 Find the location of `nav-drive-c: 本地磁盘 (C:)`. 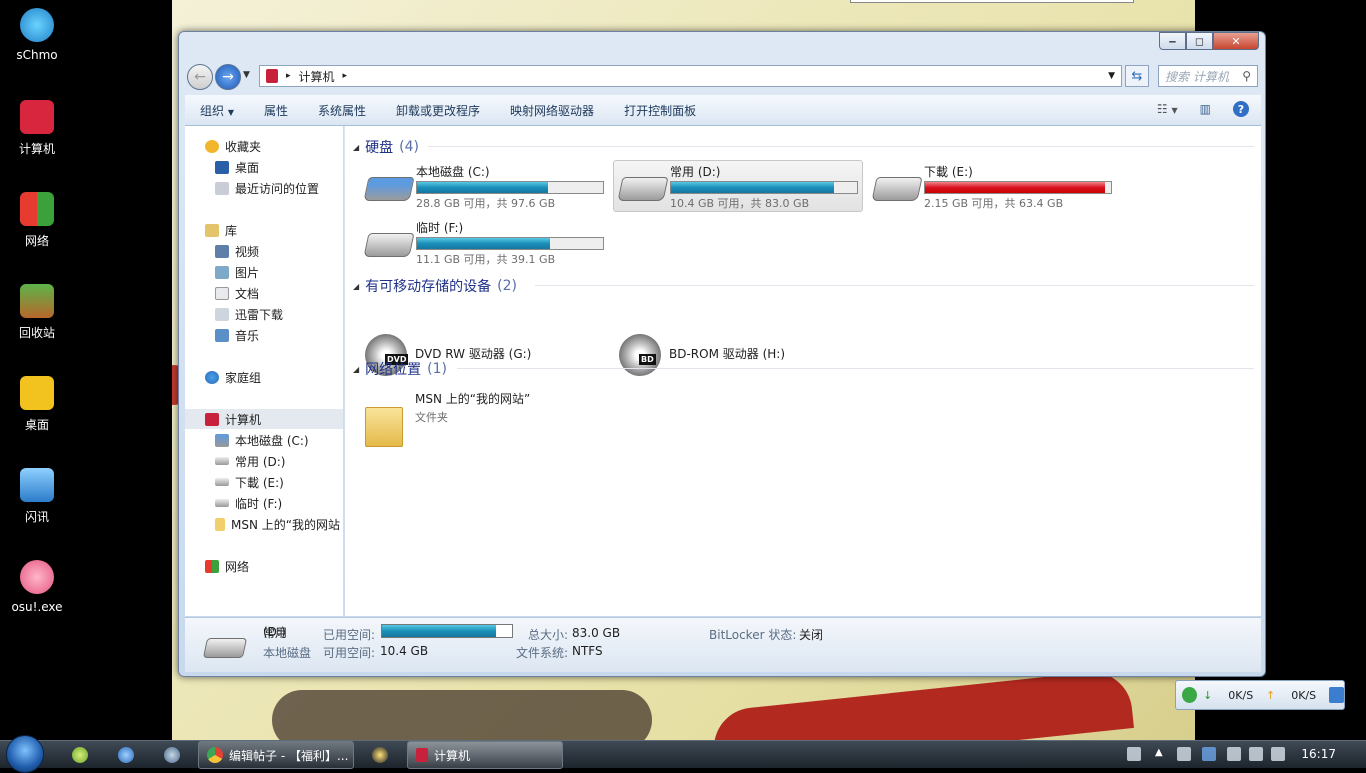

nav-drive-c: 本地磁盘 (C:) is located at coordinates (264, 440).